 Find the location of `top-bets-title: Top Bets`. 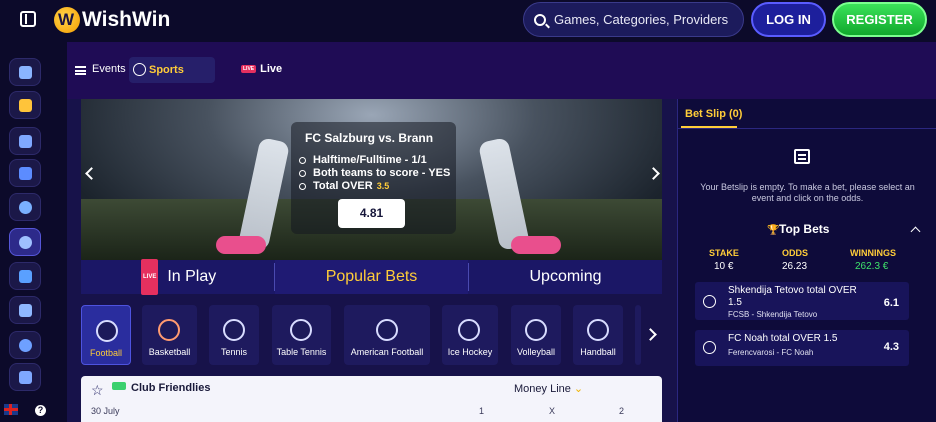

top-bets-title: Top Bets is located at coordinates (804, 229).